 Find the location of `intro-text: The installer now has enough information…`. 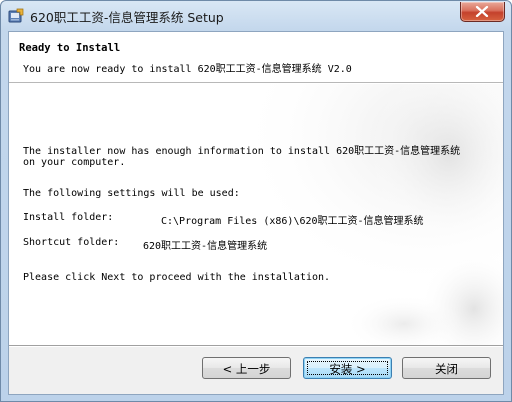

intro-text: The installer now has enough information… is located at coordinates (242, 157).